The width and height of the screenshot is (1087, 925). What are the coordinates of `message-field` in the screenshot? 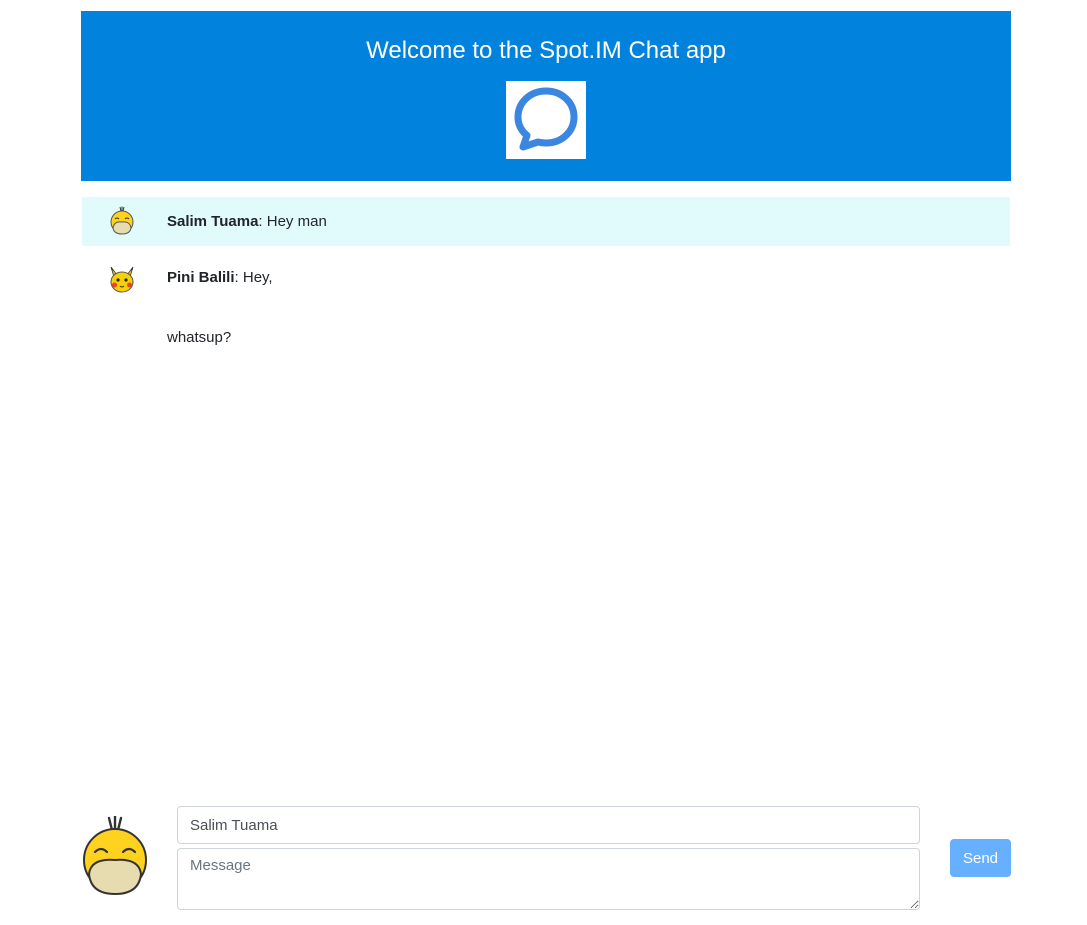 It's located at (548, 879).